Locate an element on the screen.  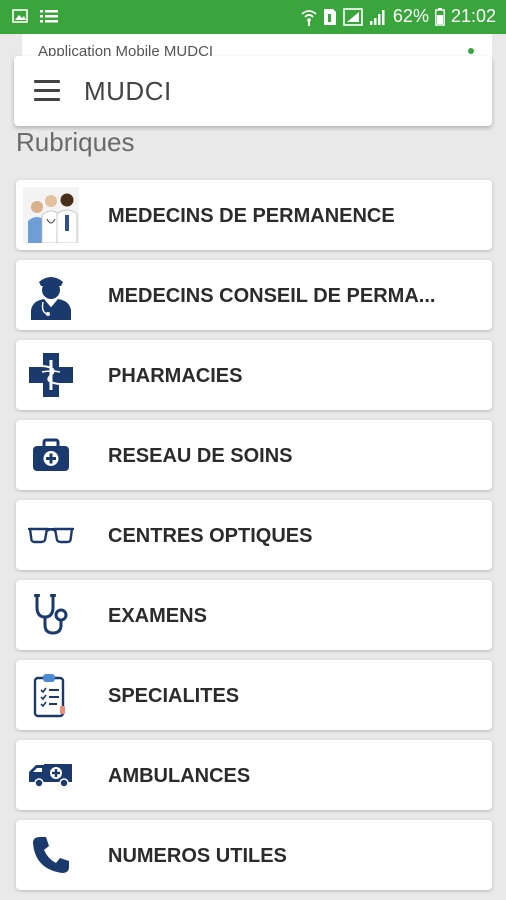
battery-percent: 62% is located at coordinates (410, 16).